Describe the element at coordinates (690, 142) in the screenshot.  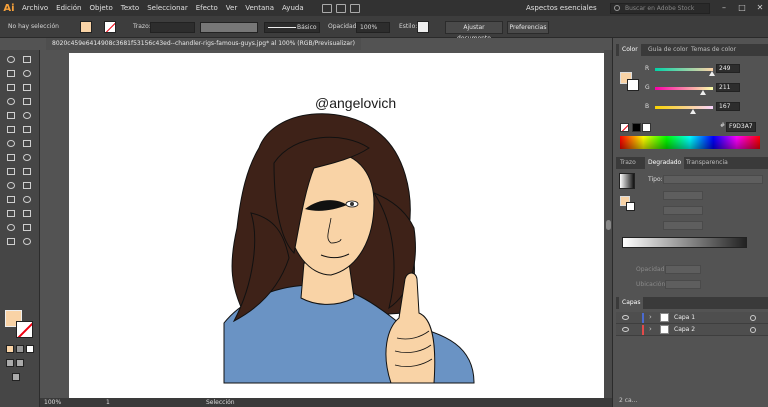
I see `color-spectrum` at that location.